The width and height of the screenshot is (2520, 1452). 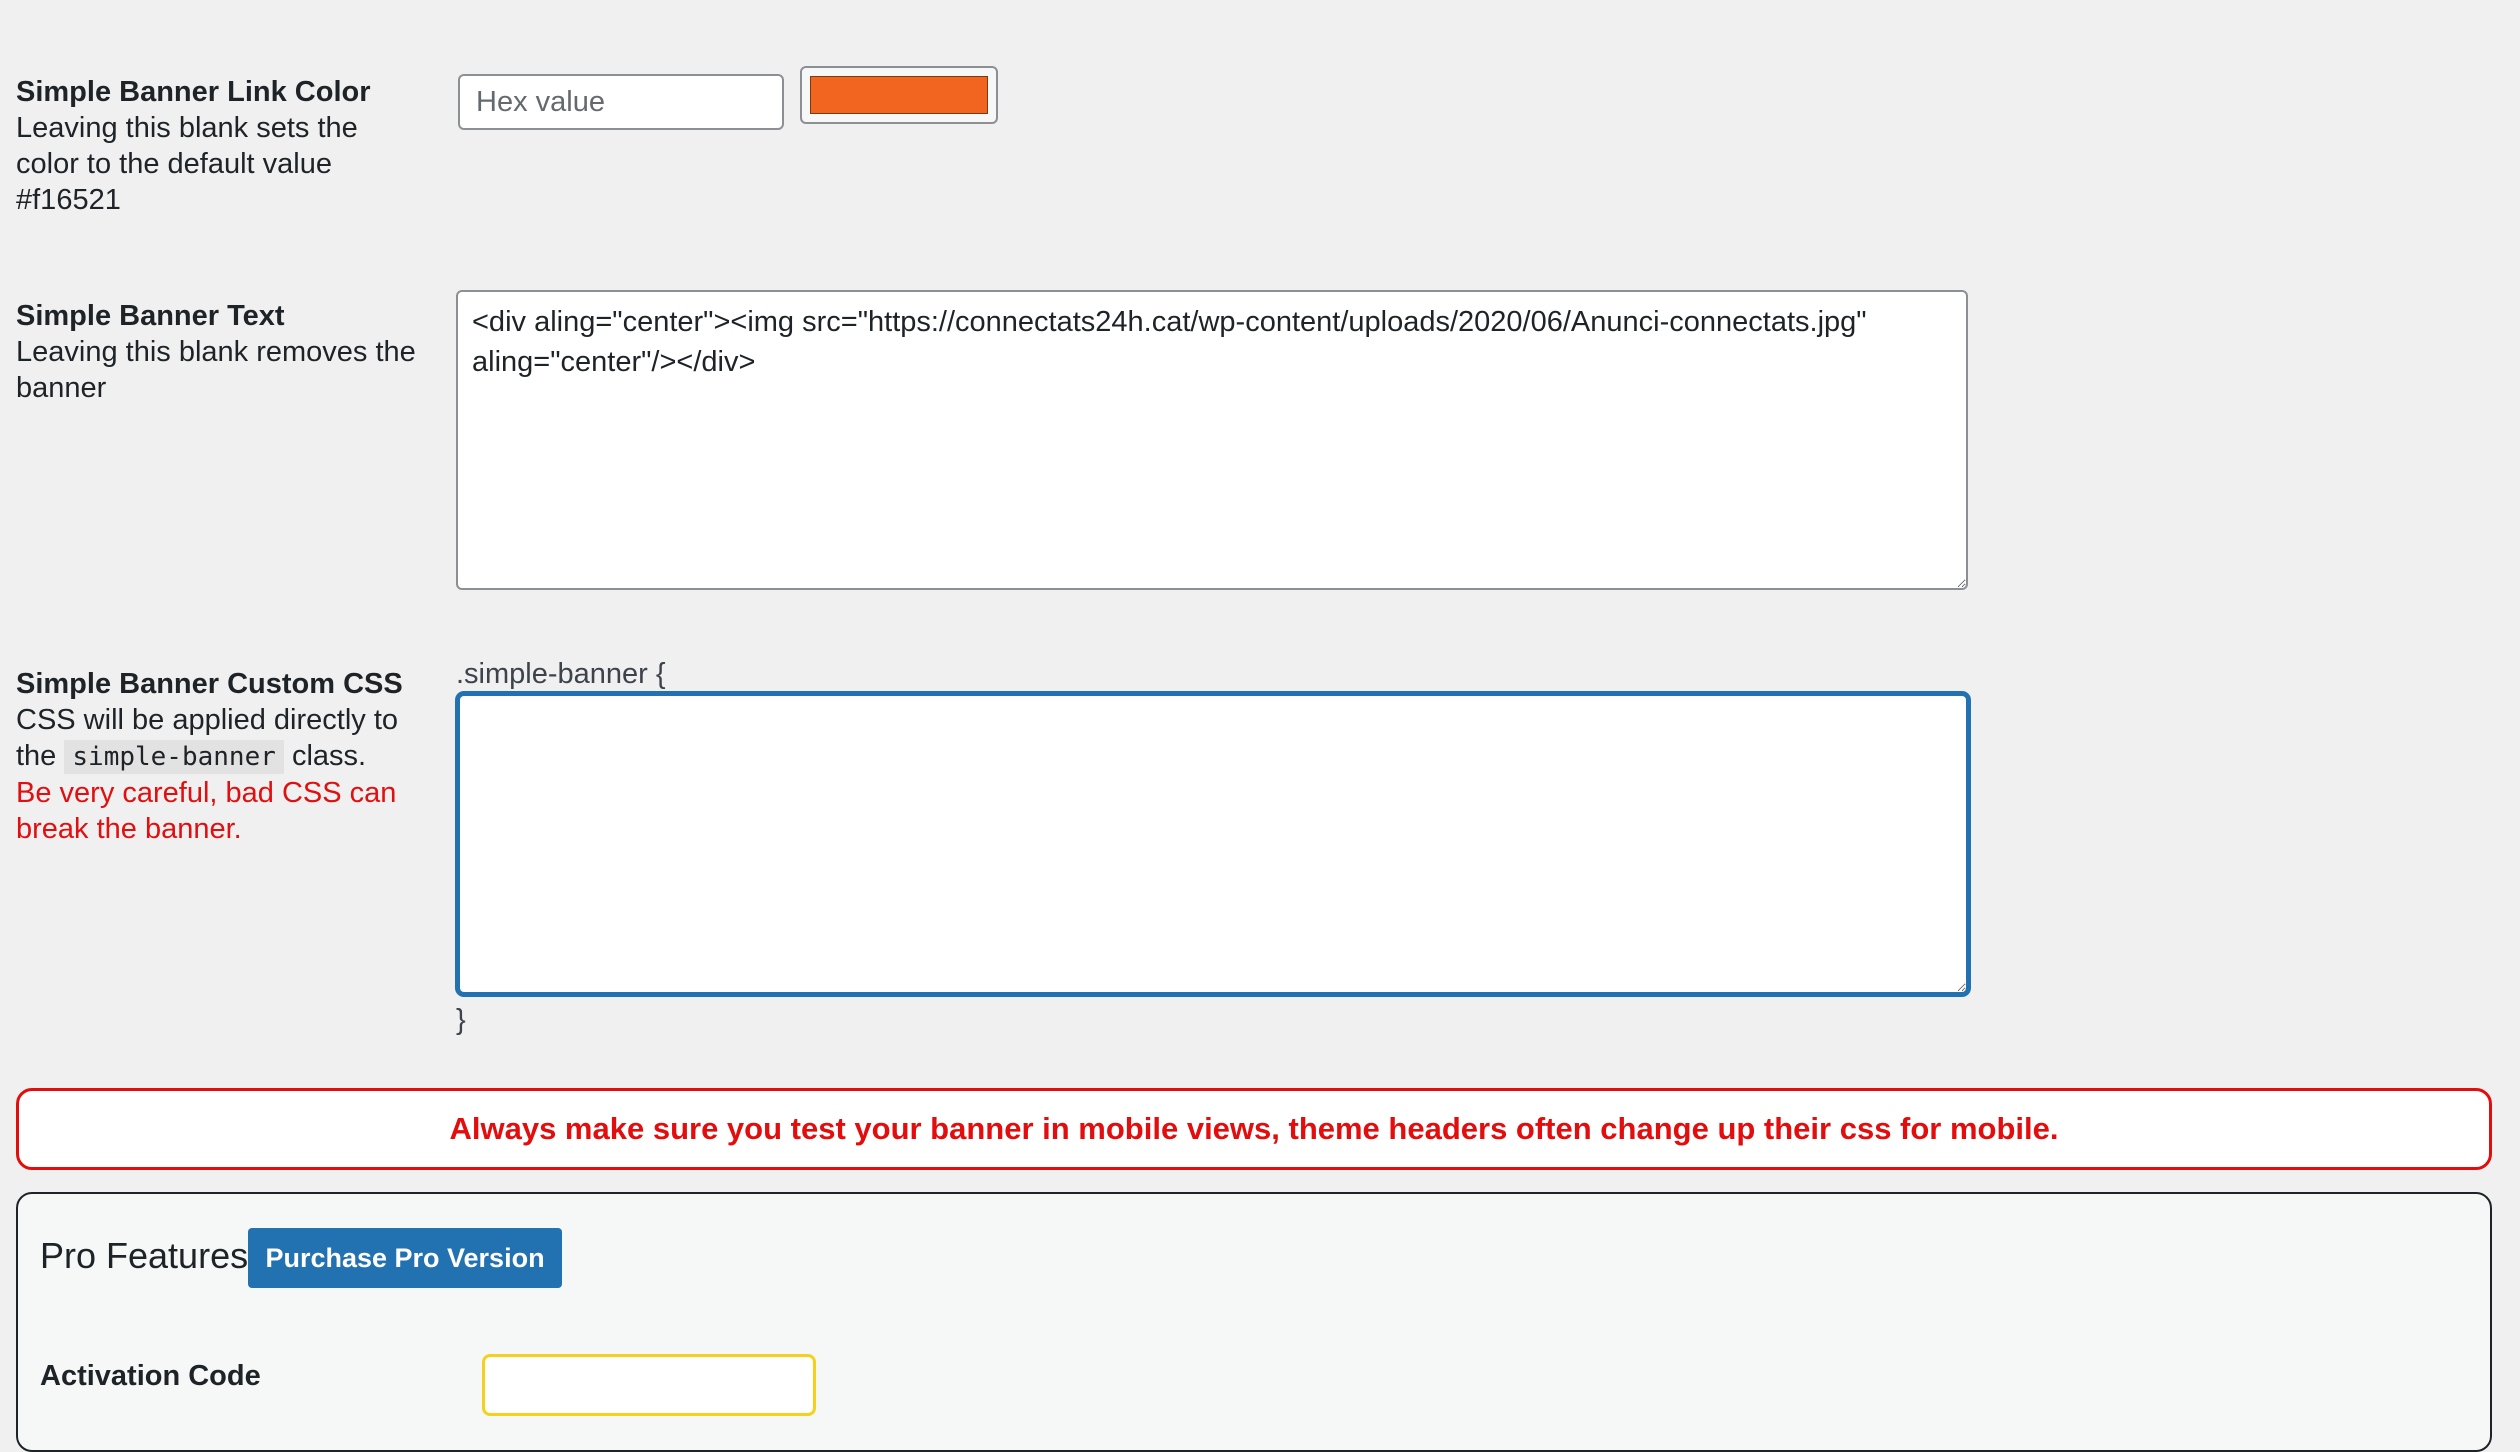 What do you see at coordinates (216, 370) in the screenshot?
I see `banner-text-description: Leaving this blank removes the banner` at bounding box center [216, 370].